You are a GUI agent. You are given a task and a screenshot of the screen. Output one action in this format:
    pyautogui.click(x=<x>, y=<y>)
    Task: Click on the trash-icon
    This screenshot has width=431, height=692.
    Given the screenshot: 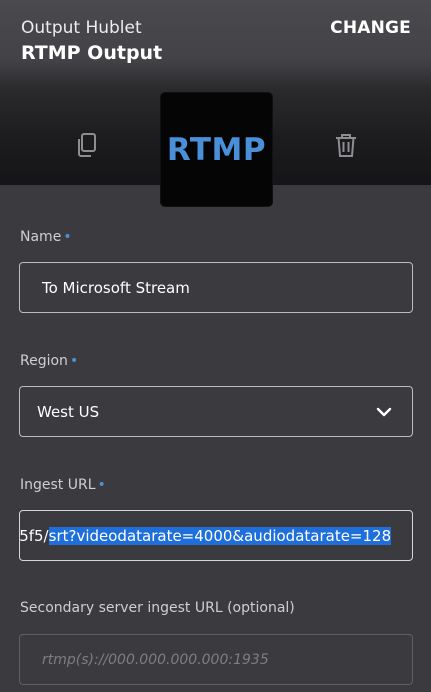 What is the action you would take?
    pyautogui.click(x=346, y=145)
    